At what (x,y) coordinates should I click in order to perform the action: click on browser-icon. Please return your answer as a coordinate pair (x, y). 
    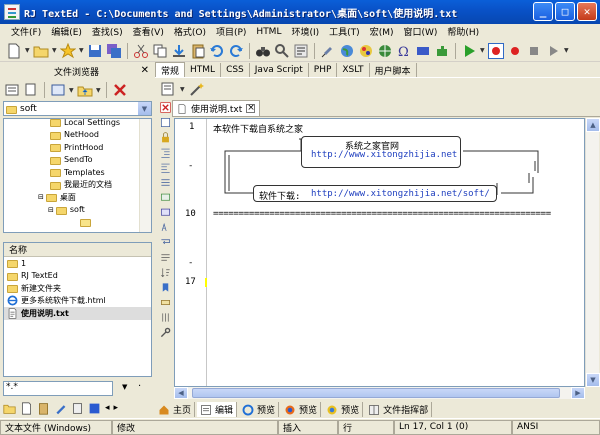
    Looking at the image, I should click on (385, 51).